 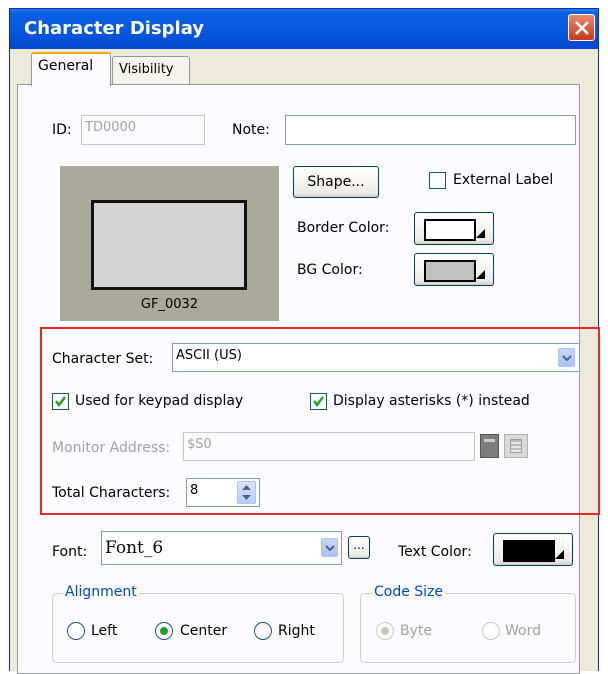 I want to click on preview-shape-frame, so click(x=169, y=245).